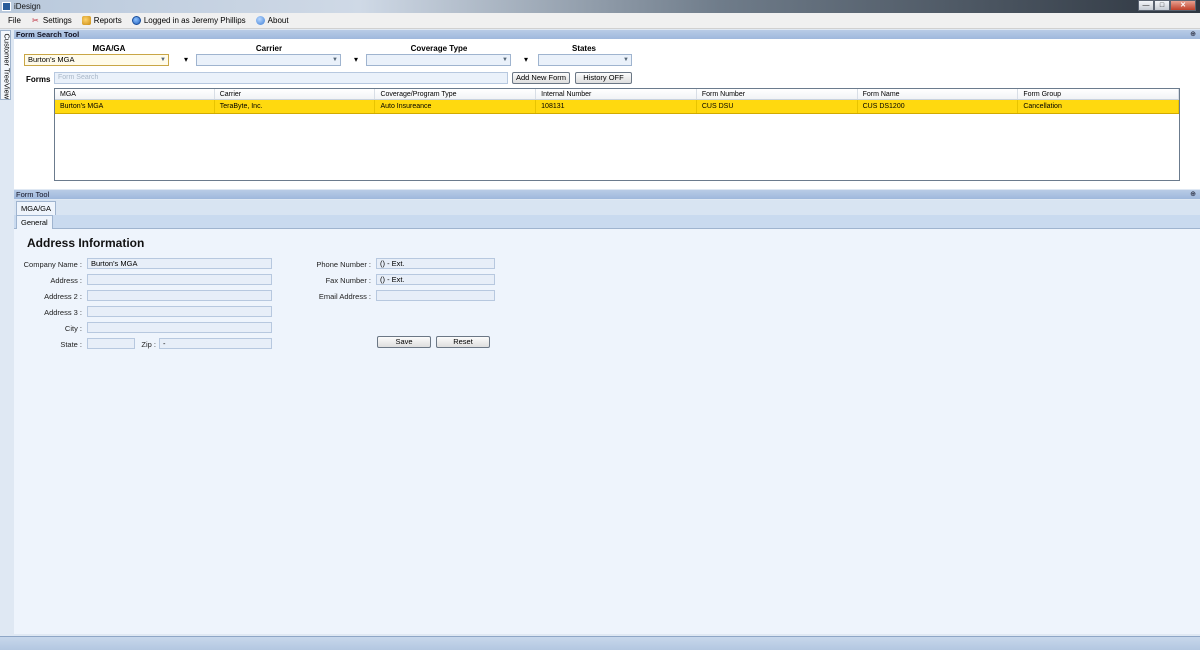  What do you see at coordinates (179, 327) in the screenshot?
I see `city-field` at bounding box center [179, 327].